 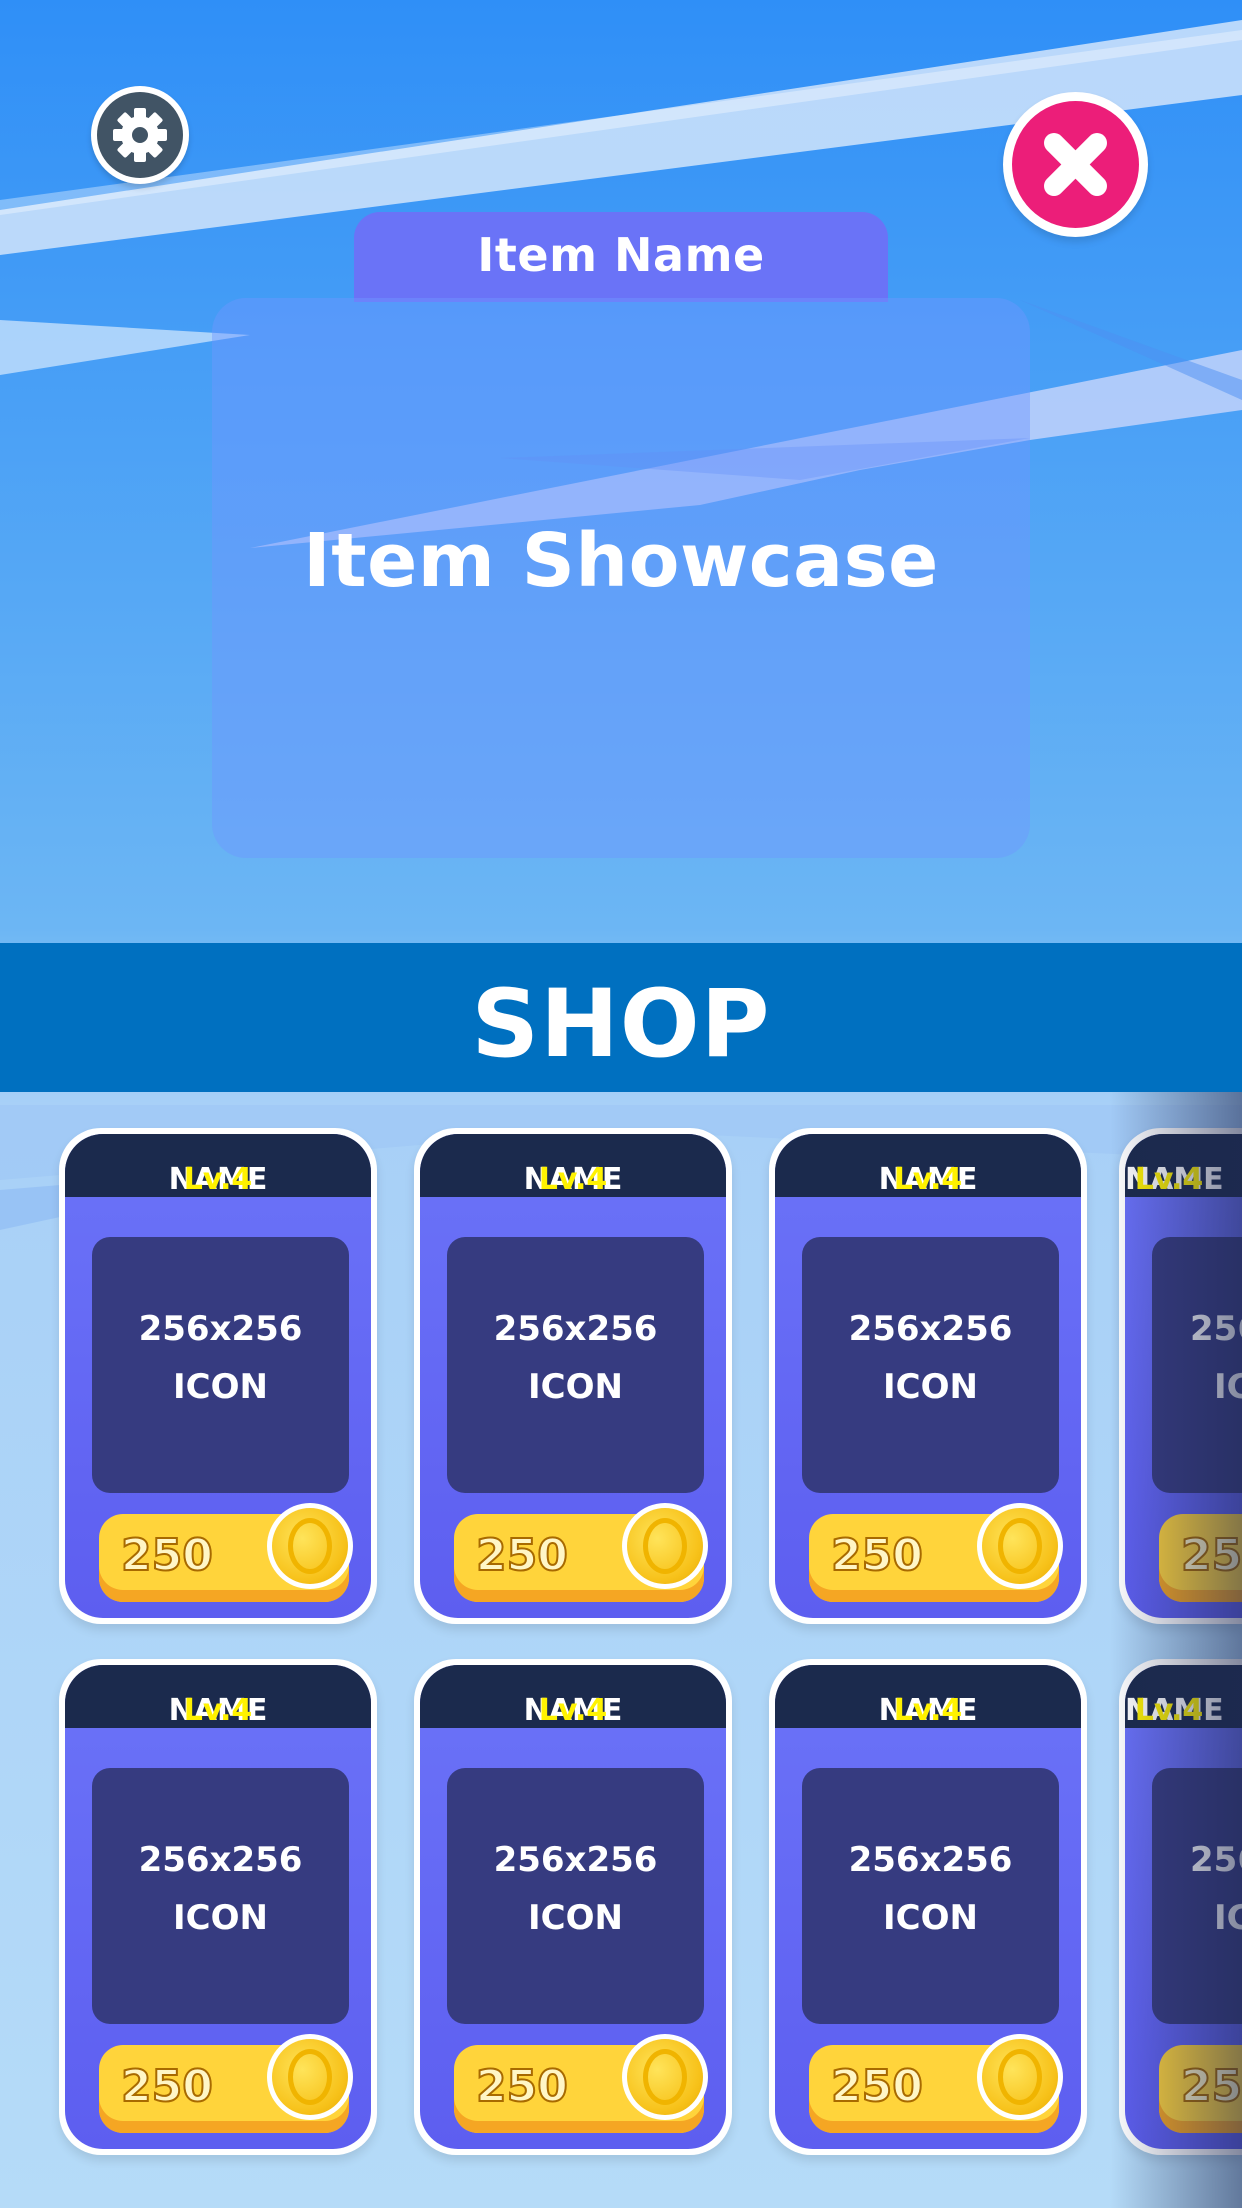 I want to click on close-button, so click(x=1075, y=164).